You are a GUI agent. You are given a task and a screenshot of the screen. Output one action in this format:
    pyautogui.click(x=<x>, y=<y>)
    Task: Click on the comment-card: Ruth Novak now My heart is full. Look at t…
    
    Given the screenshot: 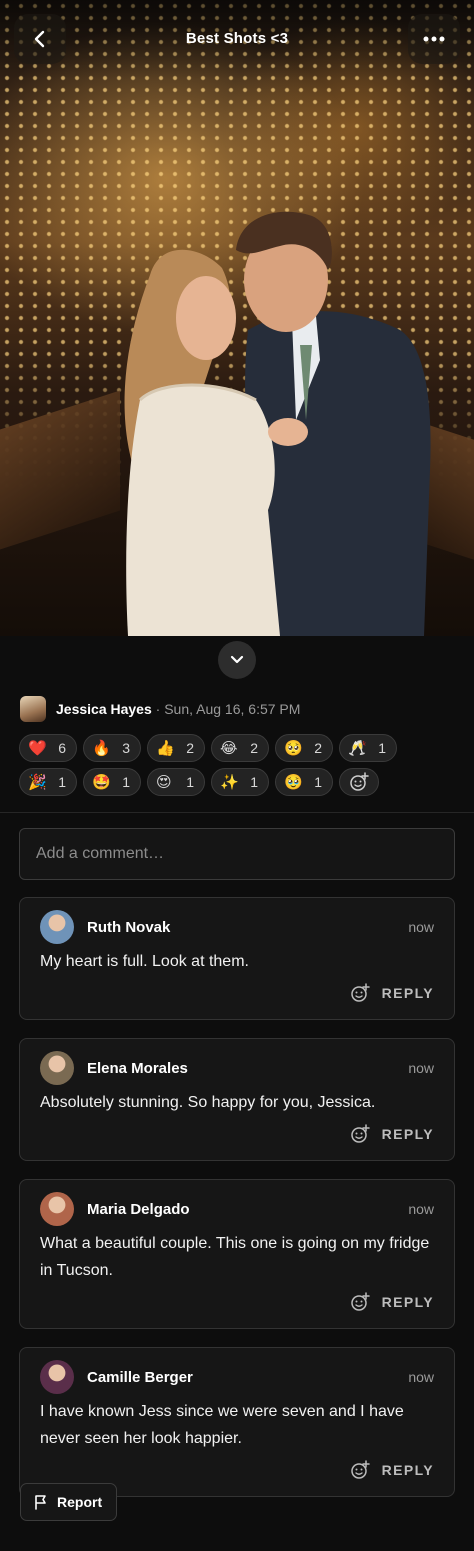 What is the action you would take?
    pyautogui.click(x=237, y=958)
    